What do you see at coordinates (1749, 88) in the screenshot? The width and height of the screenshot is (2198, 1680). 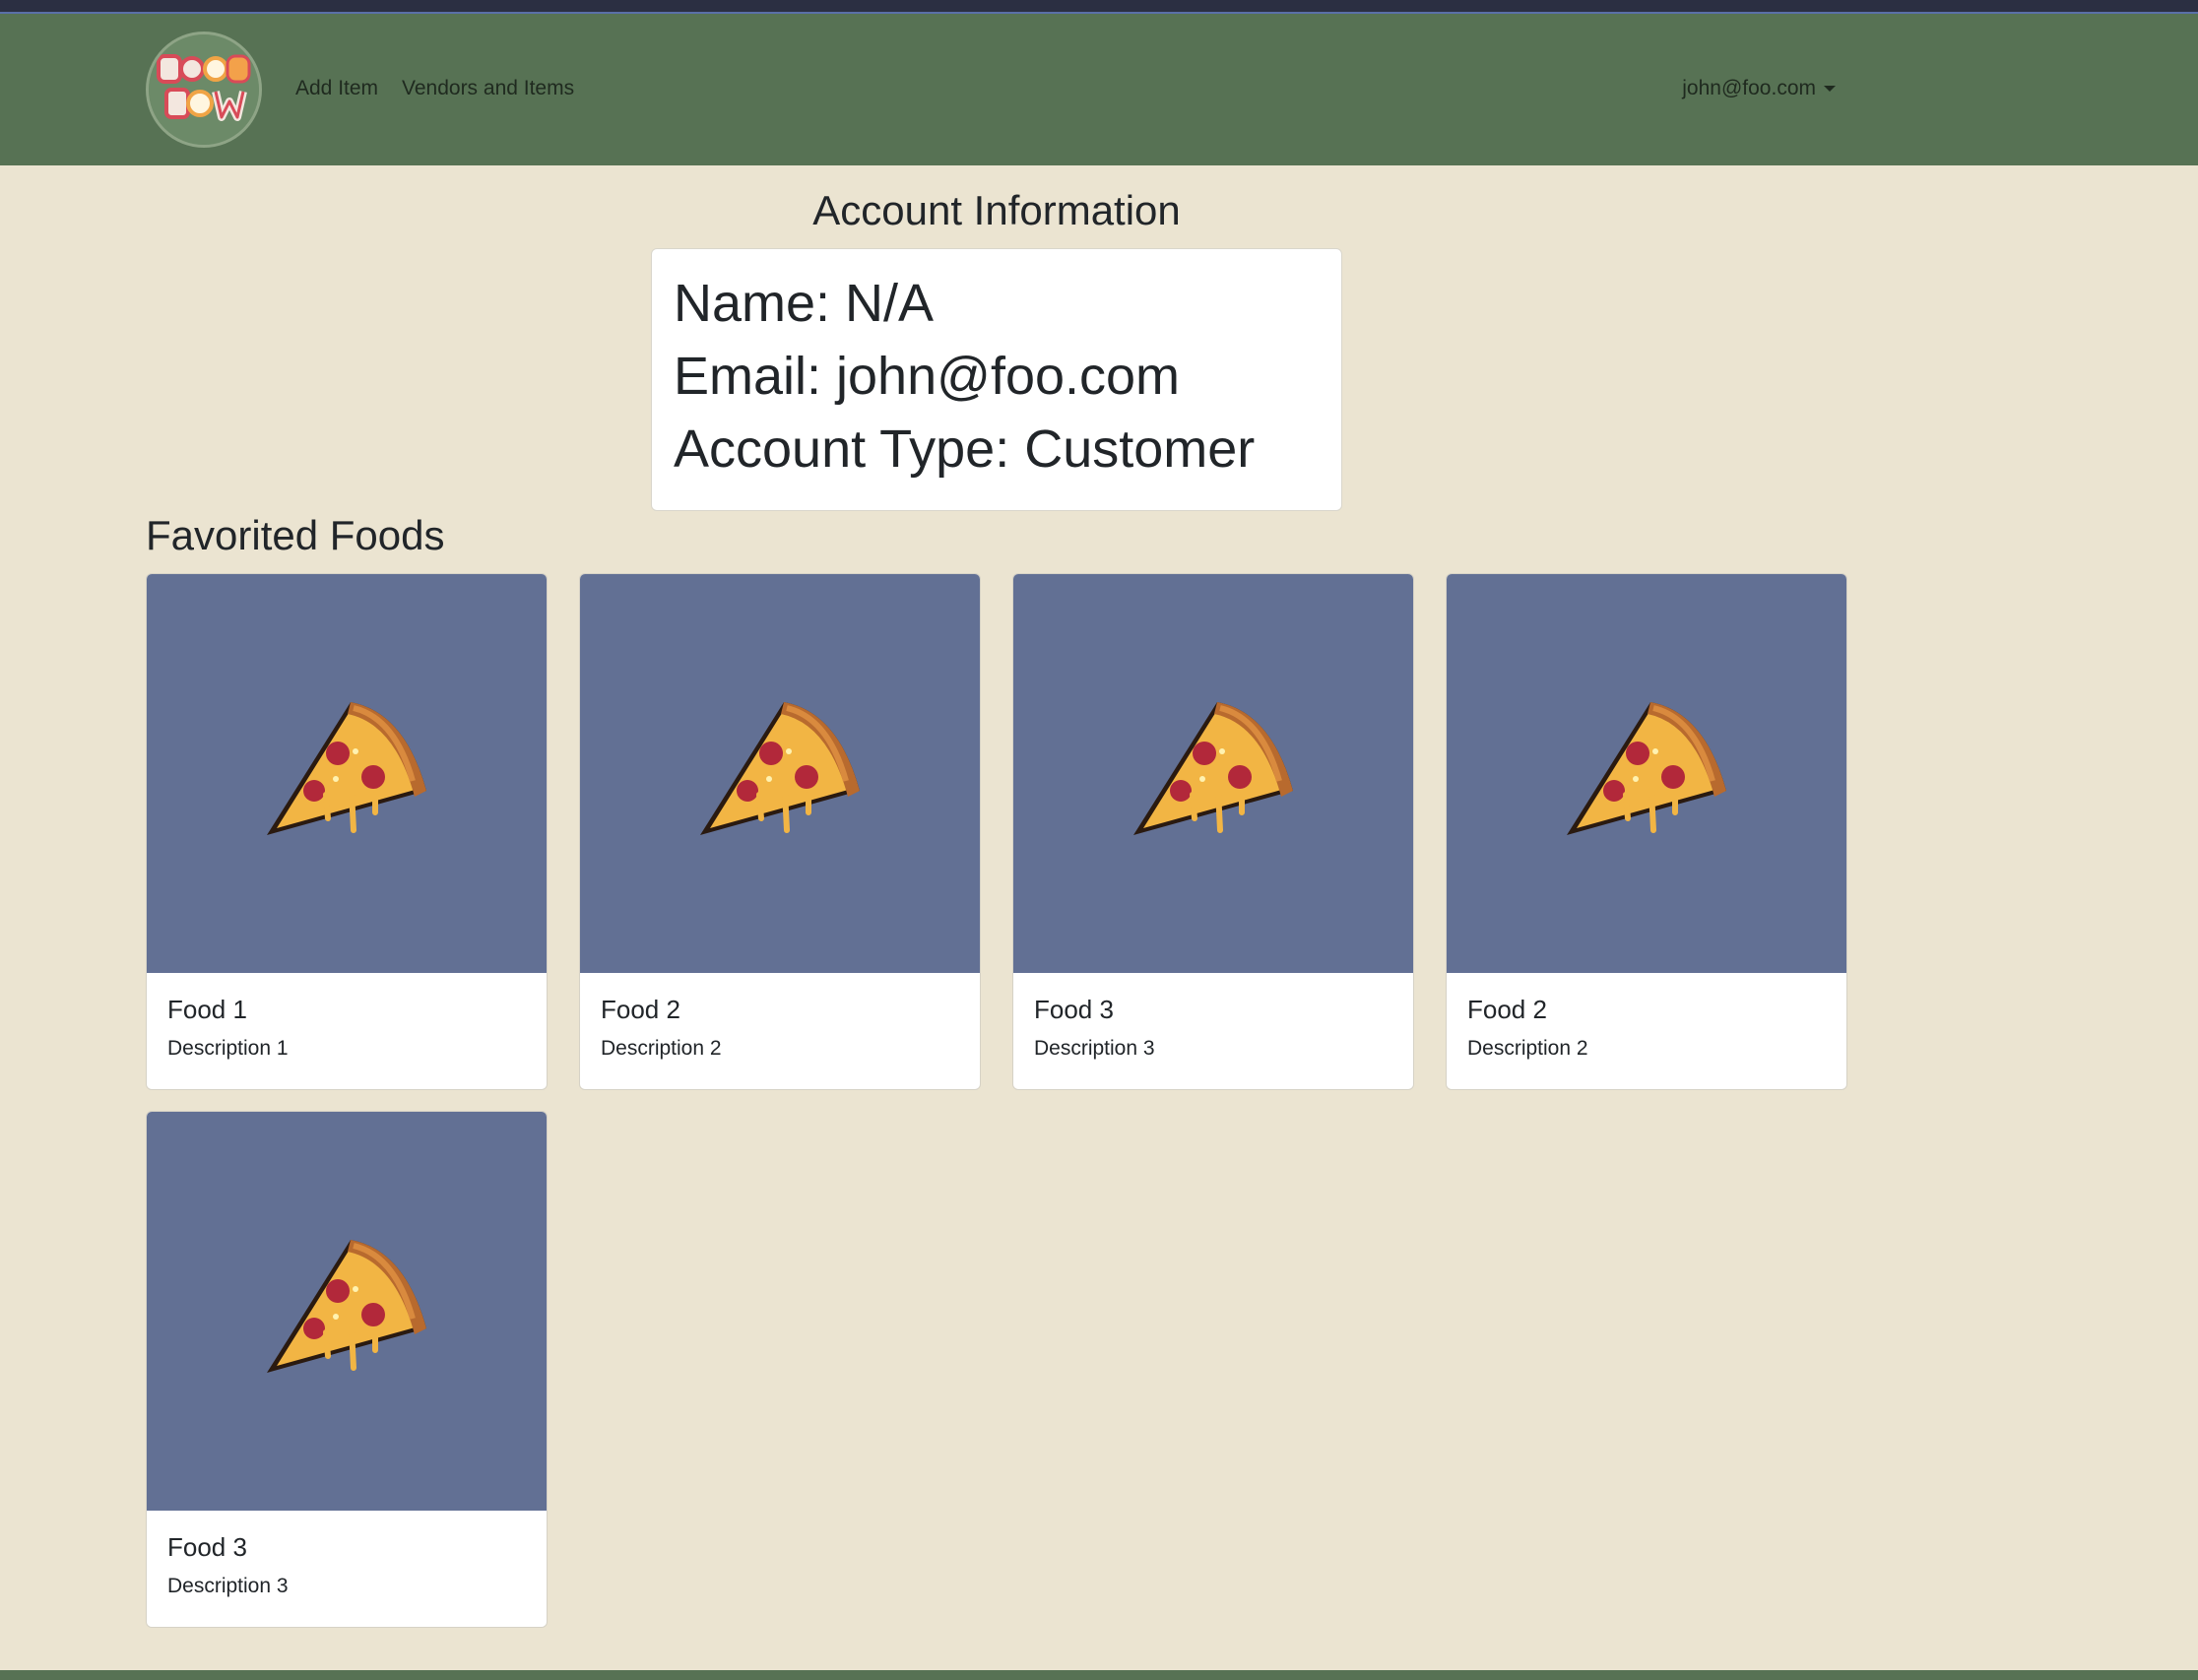 I see `user-email-label: john@foo.com` at bounding box center [1749, 88].